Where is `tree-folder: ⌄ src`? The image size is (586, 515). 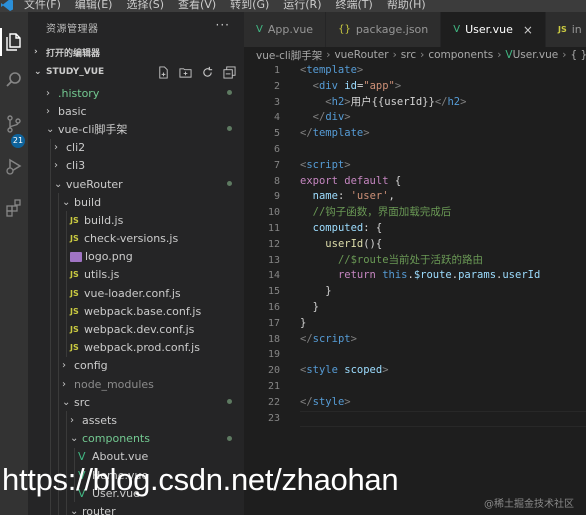
tree-folder: ⌄ src is located at coordinates (136, 402).